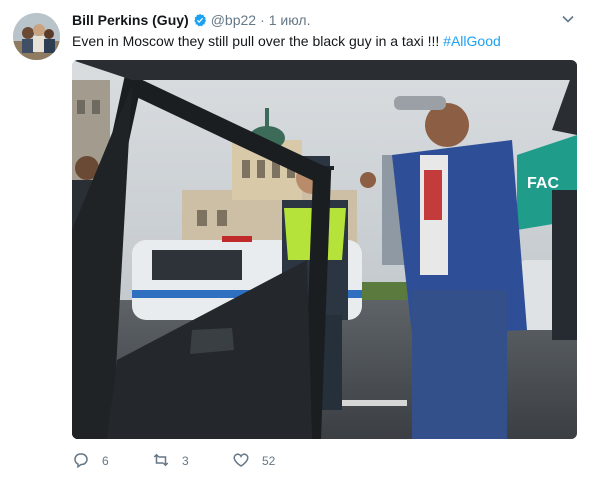 The width and height of the screenshot is (589, 481). What do you see at coordinates (161, 461) in the screenshot?
I see `retweet-icon` at bounding box center [161, 461].